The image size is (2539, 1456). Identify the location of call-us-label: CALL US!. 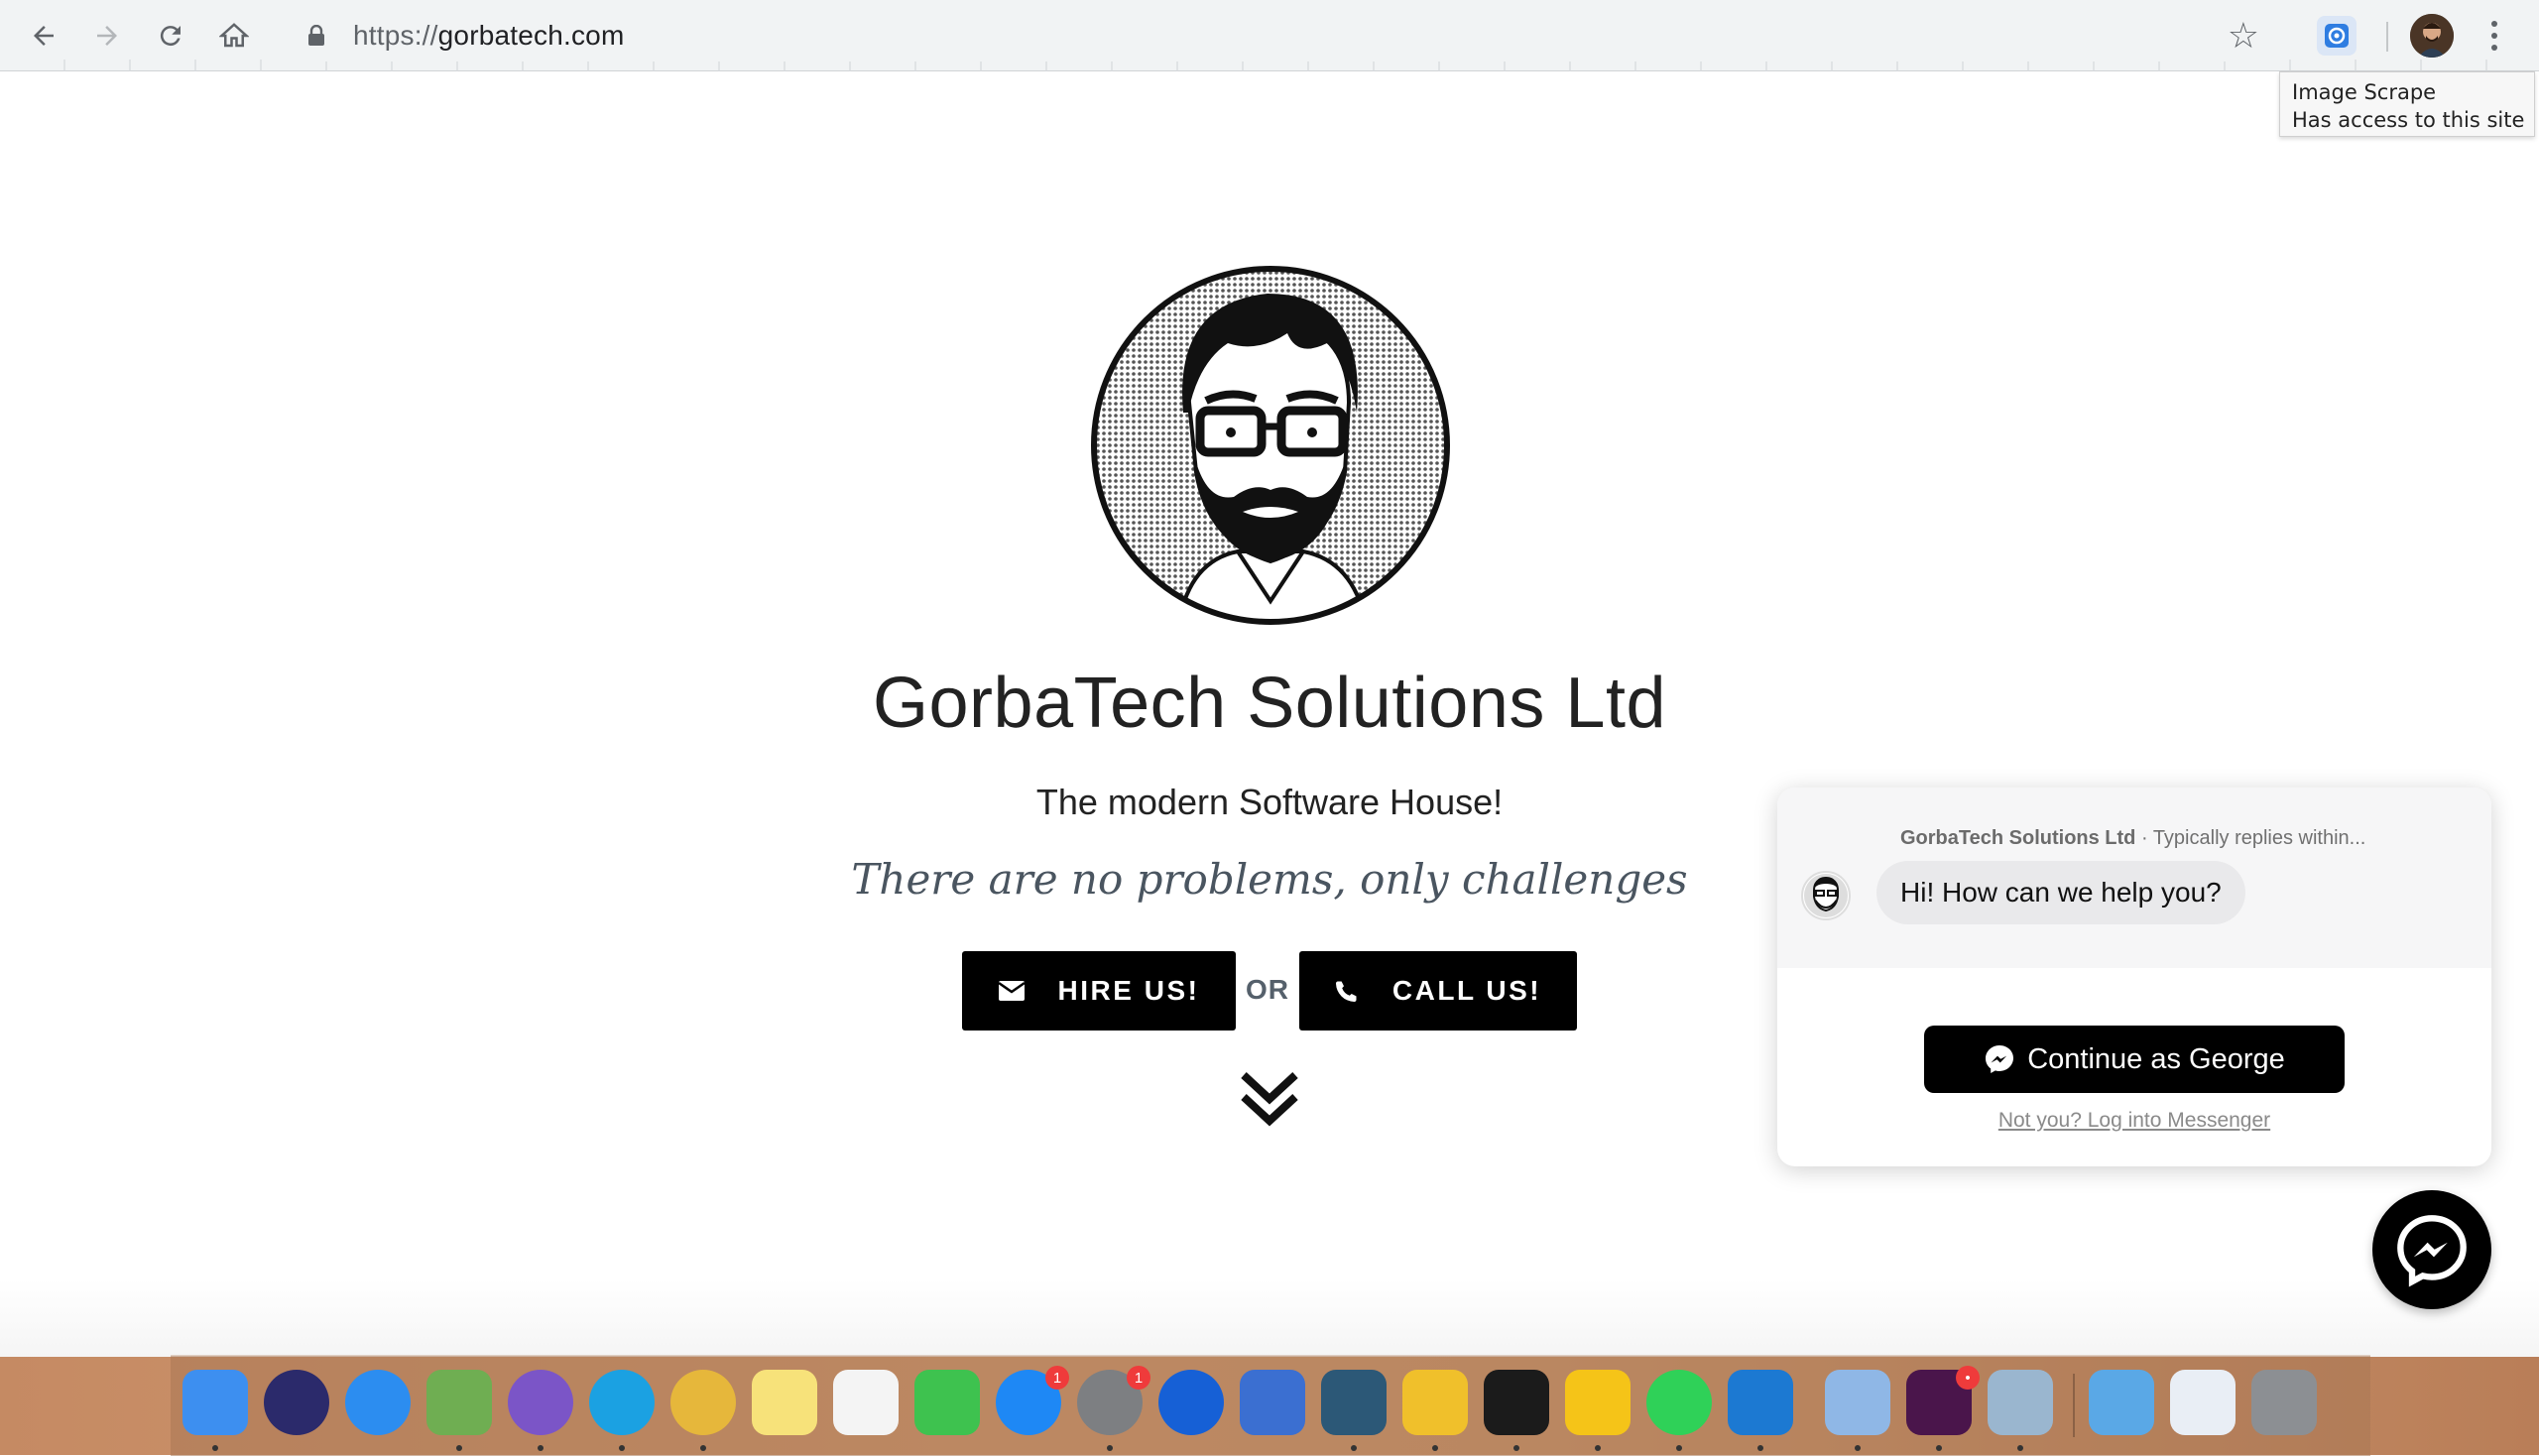
(1467, 990).